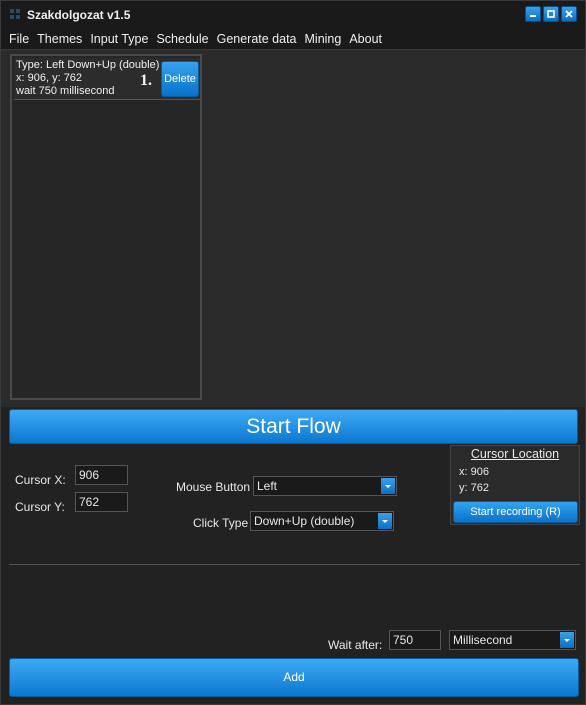 The width and height of the screenshot is (586, 705). Describe the element at coordinates (101, 475) in the screenshot. I see `cursor-x-input: 906` at that location.